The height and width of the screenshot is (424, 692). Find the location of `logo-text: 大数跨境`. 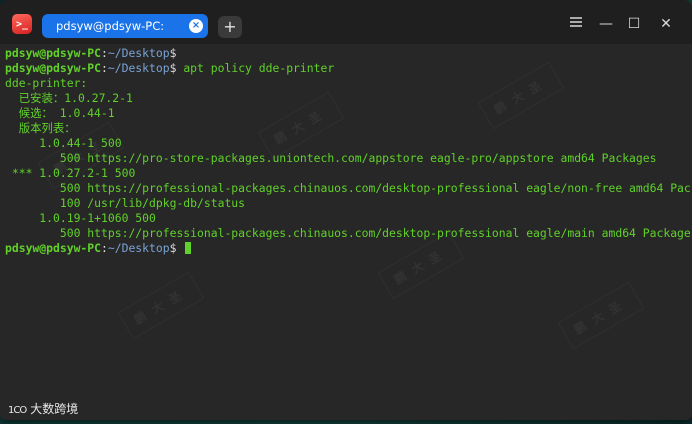

logo-text: 大数跨境 is located at coordinates (54, 409).